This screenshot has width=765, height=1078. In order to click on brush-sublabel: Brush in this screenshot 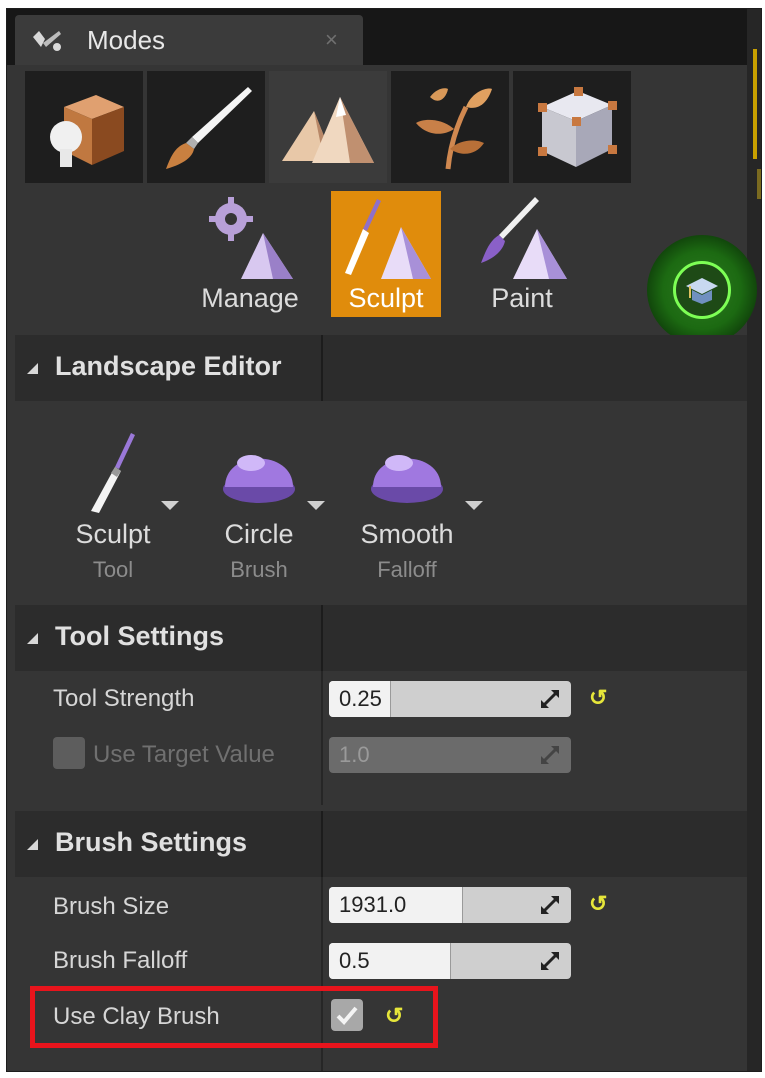, I will do `click(259, 569)`.